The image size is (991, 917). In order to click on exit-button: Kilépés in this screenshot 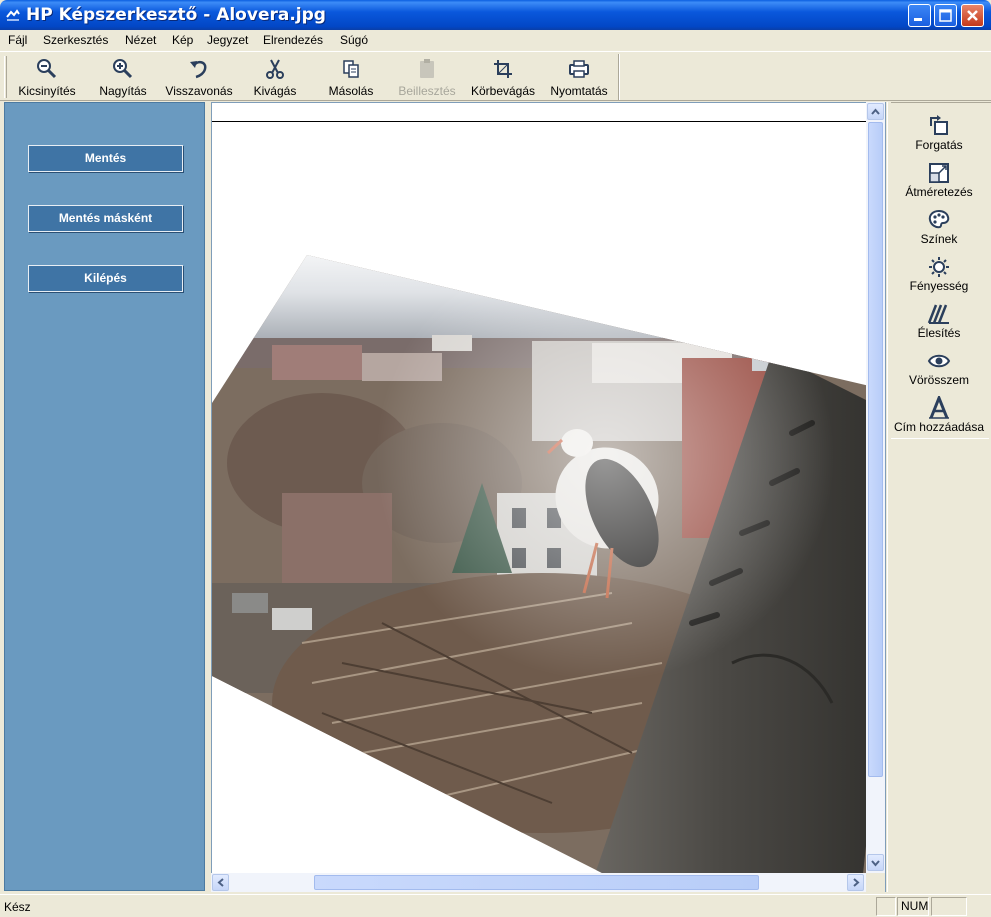, I will do `click(105, 278)`.